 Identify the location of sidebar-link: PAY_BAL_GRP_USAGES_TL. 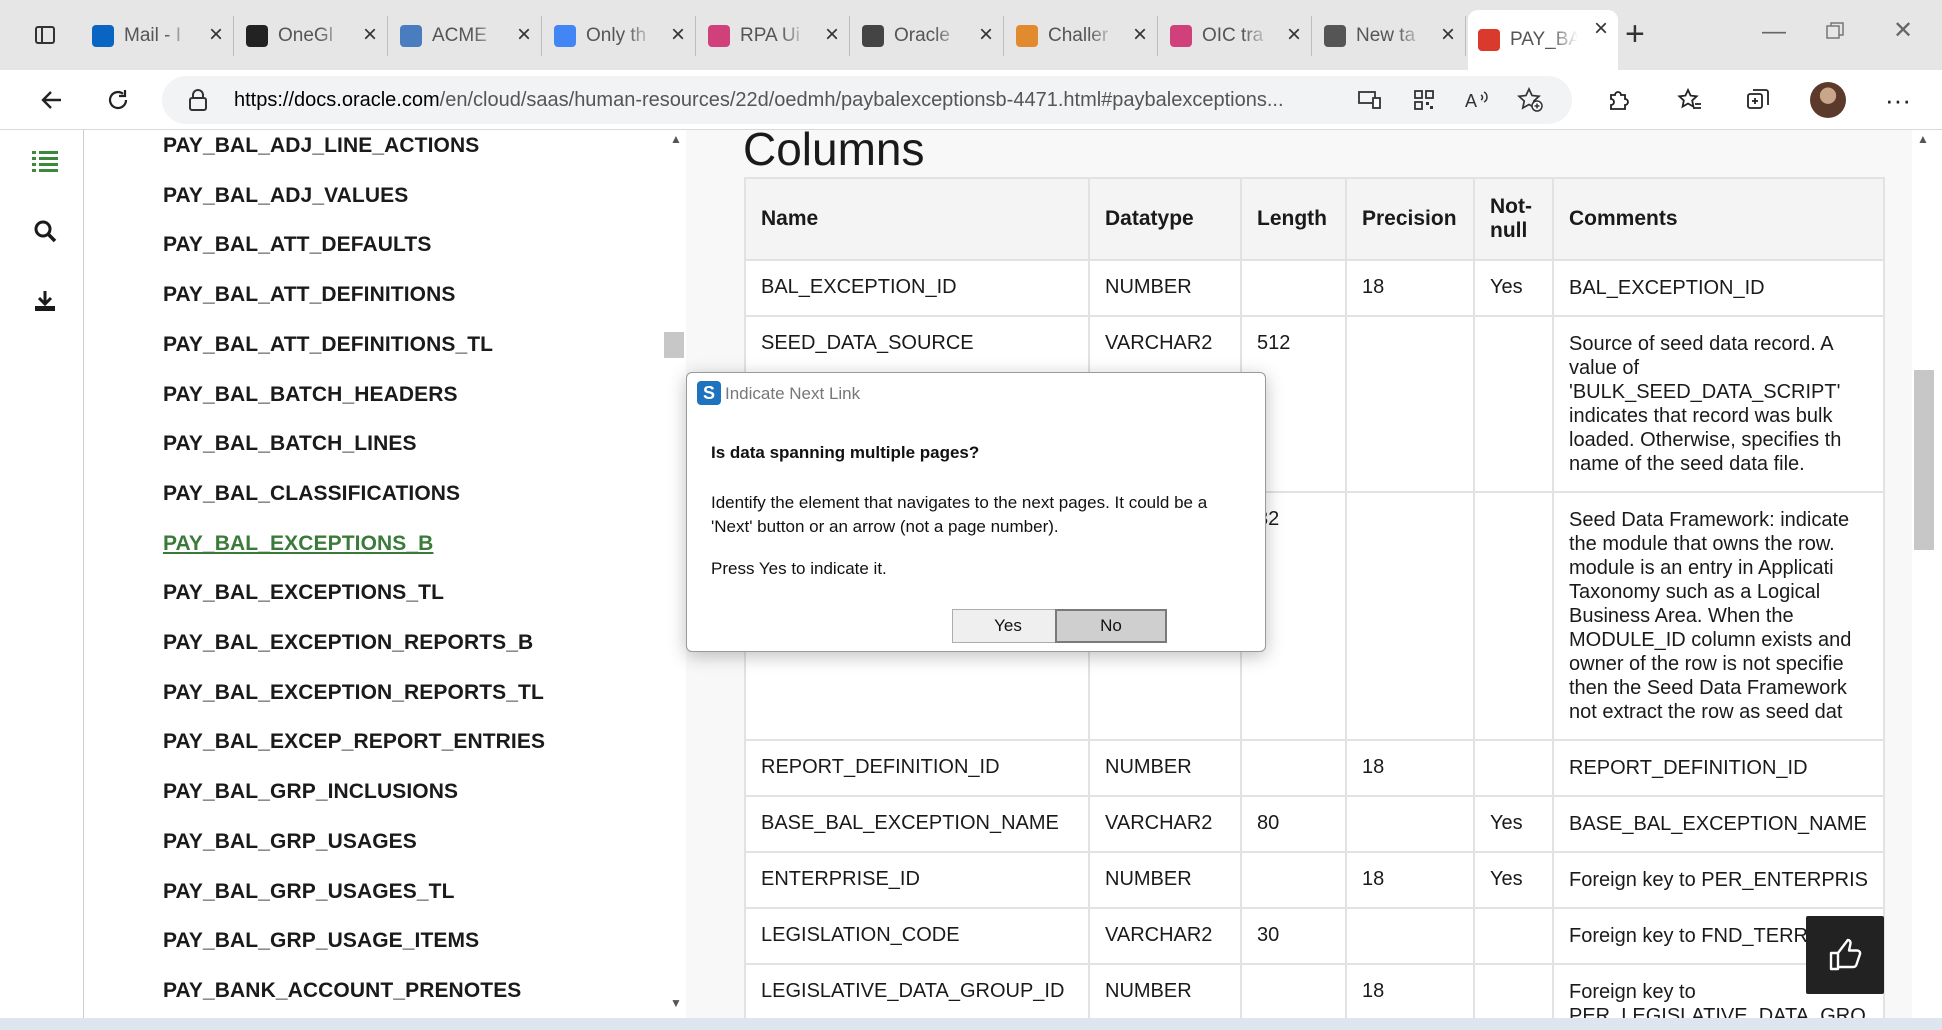
(309, 892).